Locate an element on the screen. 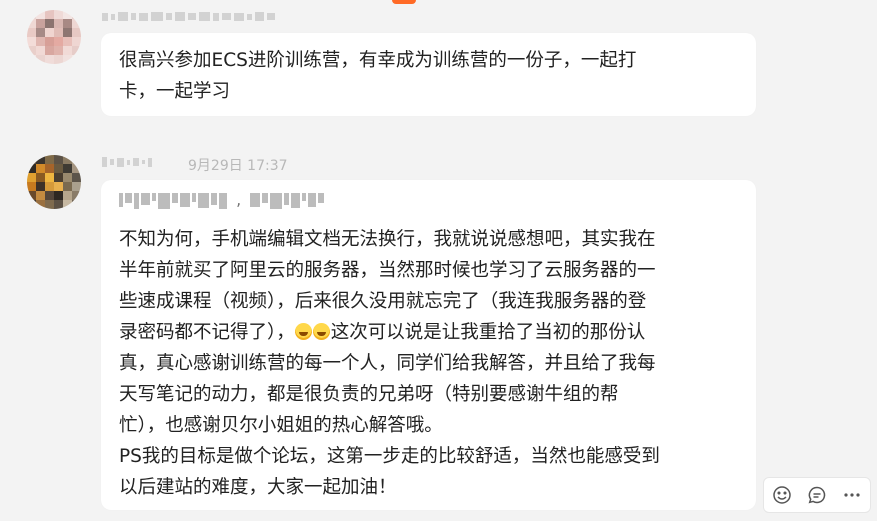 The height and width of the screenshot is (521, 877). message-action-bar is located at coordinates (817, 495).